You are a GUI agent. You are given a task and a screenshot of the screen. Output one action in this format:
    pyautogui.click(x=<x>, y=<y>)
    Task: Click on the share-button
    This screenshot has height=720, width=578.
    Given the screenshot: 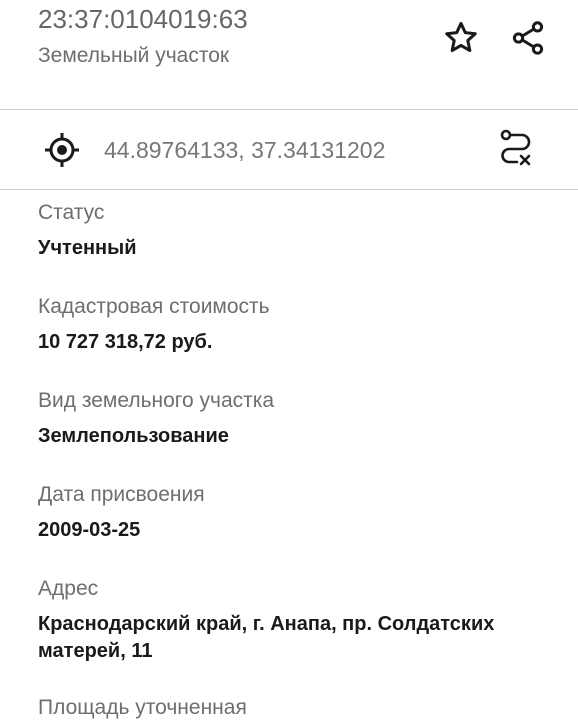 What is the action you would take?
    pyautogui.click(x=528, y=38)
    